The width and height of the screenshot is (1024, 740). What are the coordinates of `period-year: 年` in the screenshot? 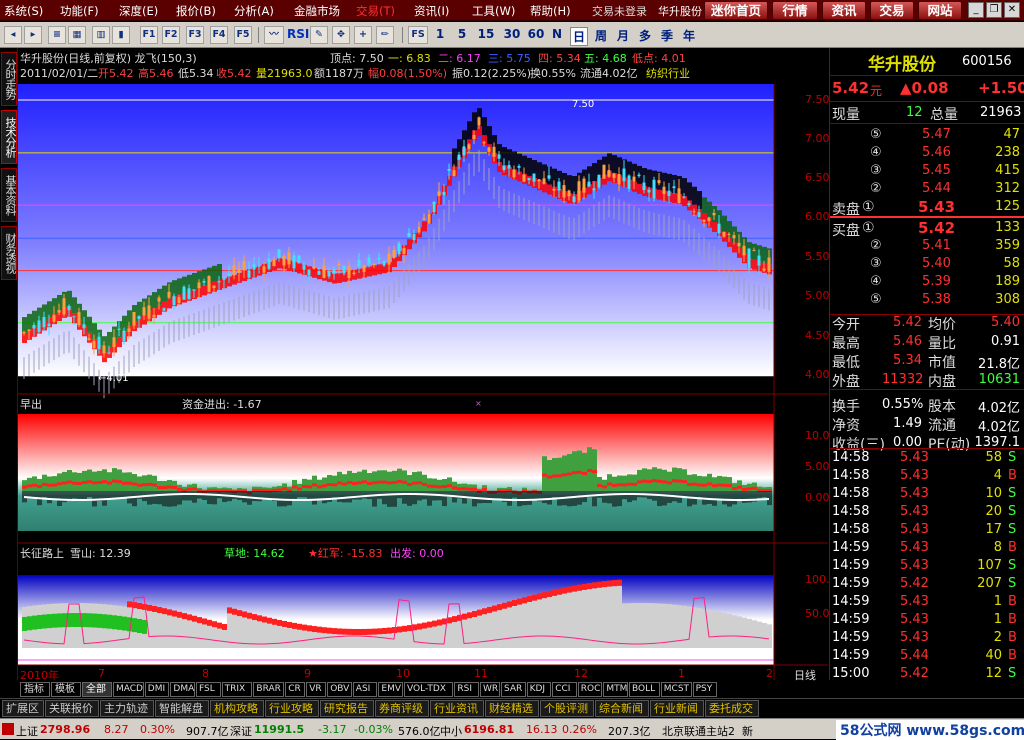 It's located at (689, 35).